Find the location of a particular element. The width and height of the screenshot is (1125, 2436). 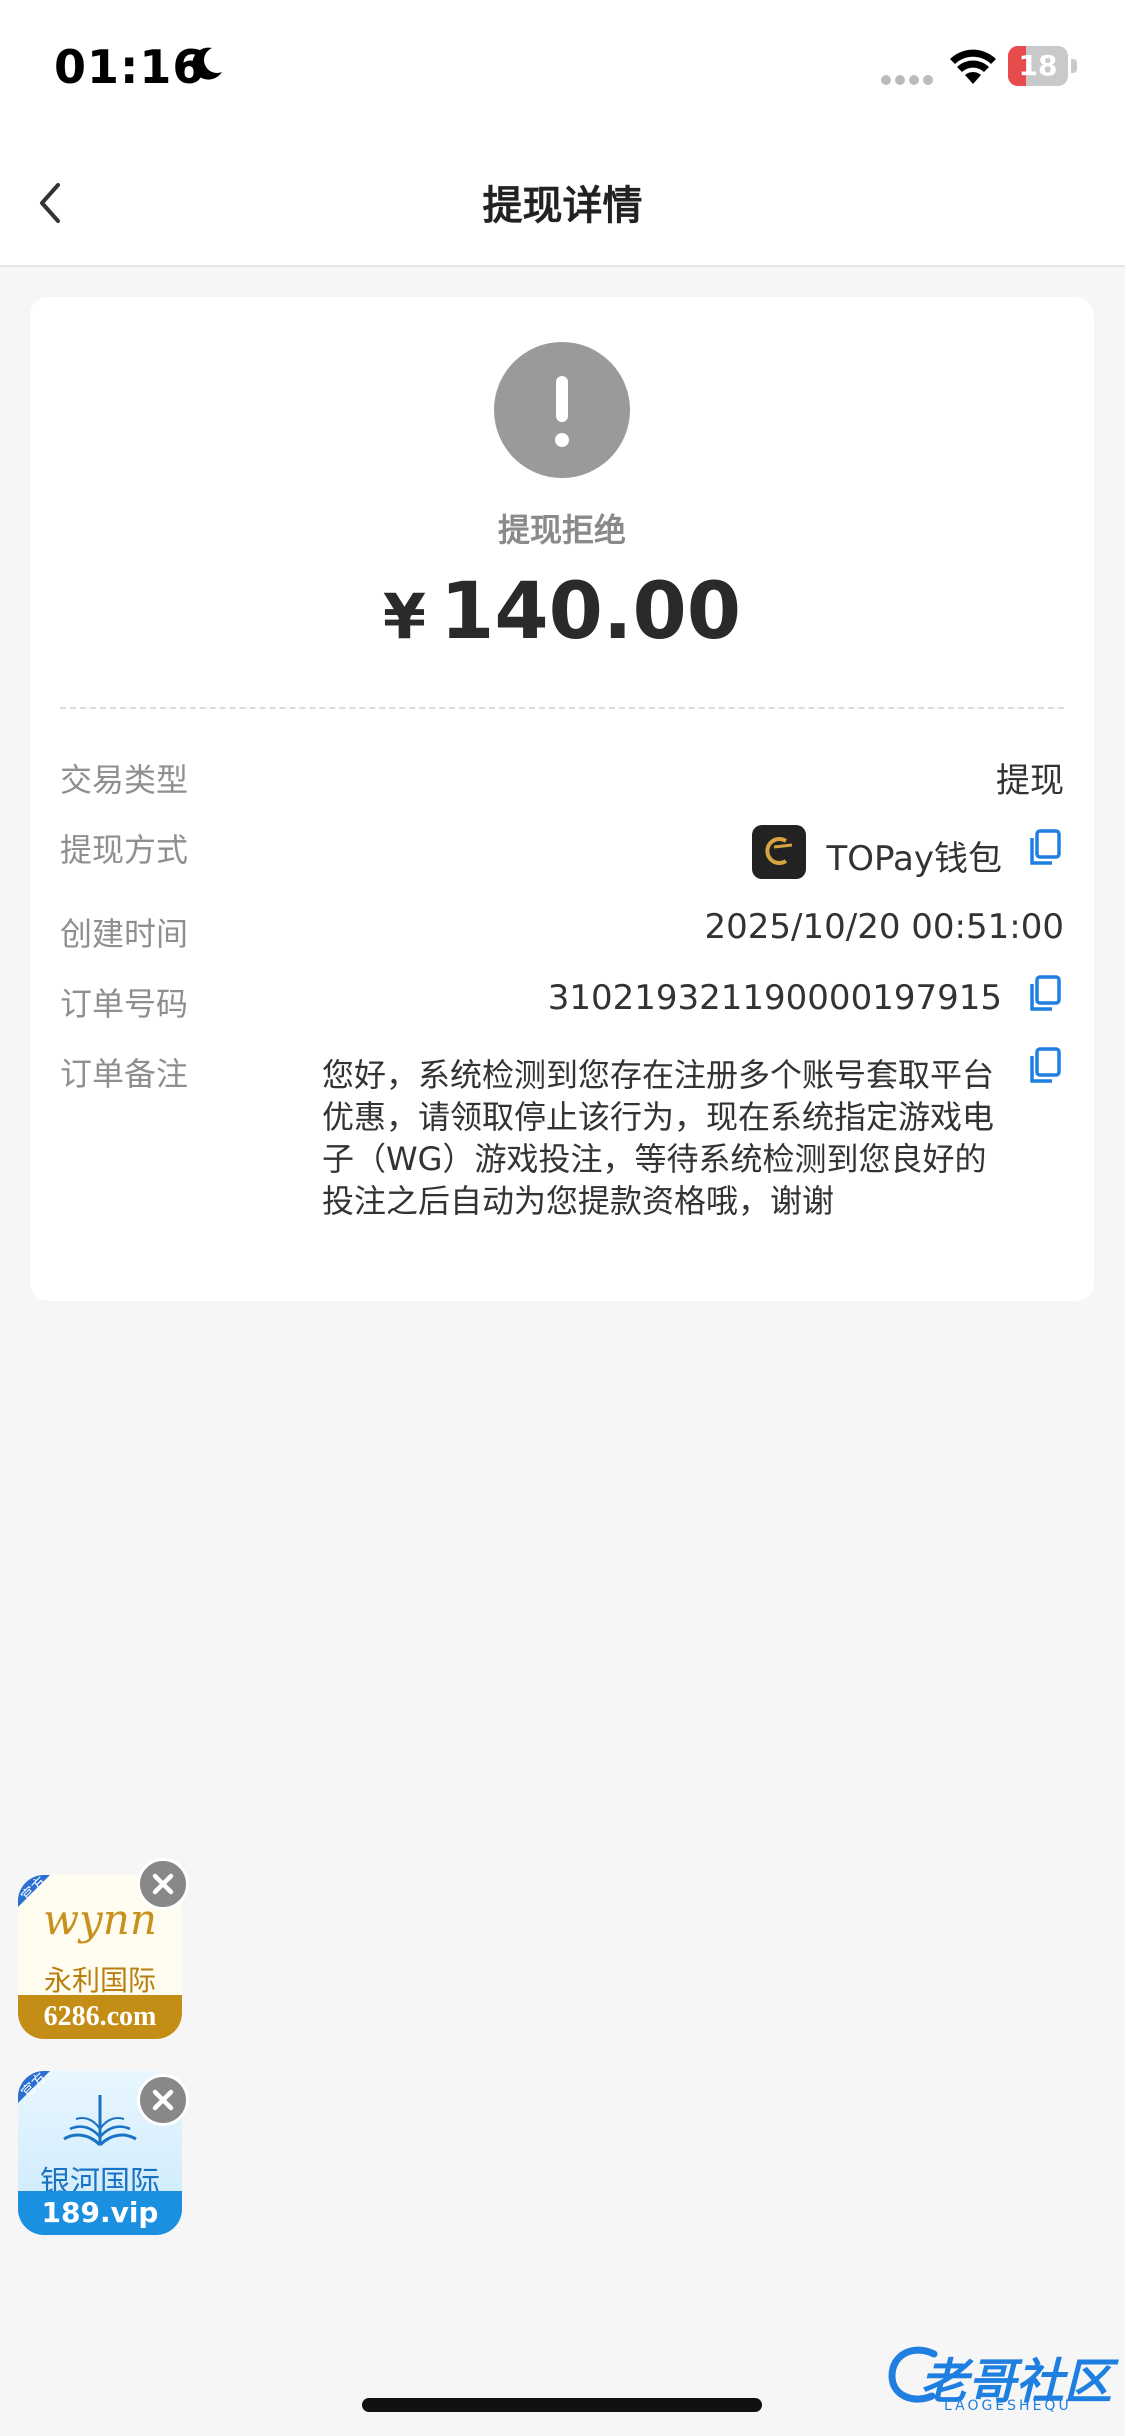

wifi-icon is located at coordinates (973, 66).